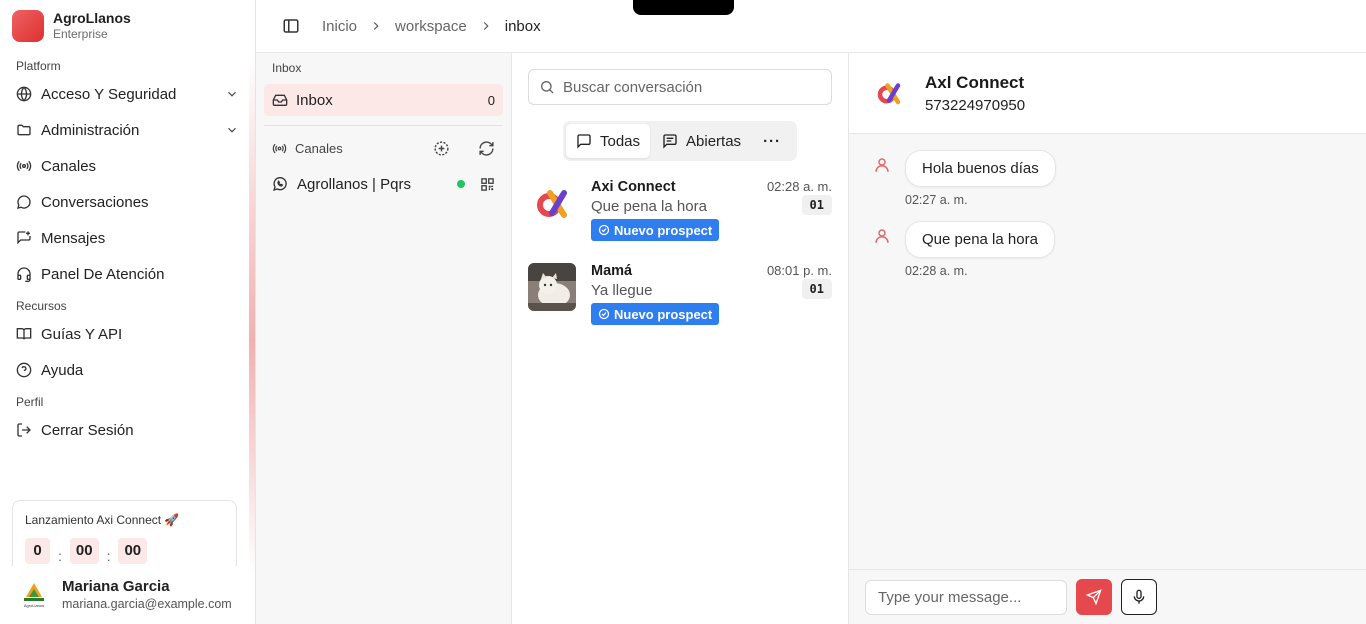  What do you see at coordinates (632, 87) in the screenshot?
I see `search-input: Buscar conversación` at bounding box center [632, 87].